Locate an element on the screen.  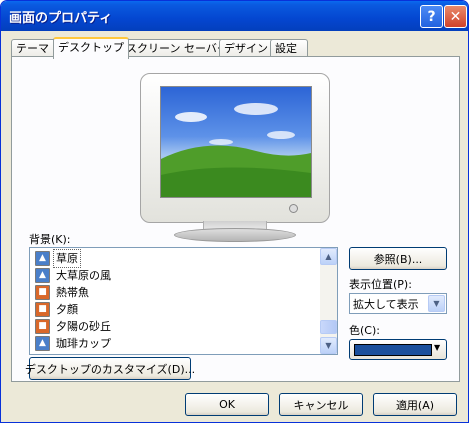
close-button: ✕ is located at coordinates (455, 16).